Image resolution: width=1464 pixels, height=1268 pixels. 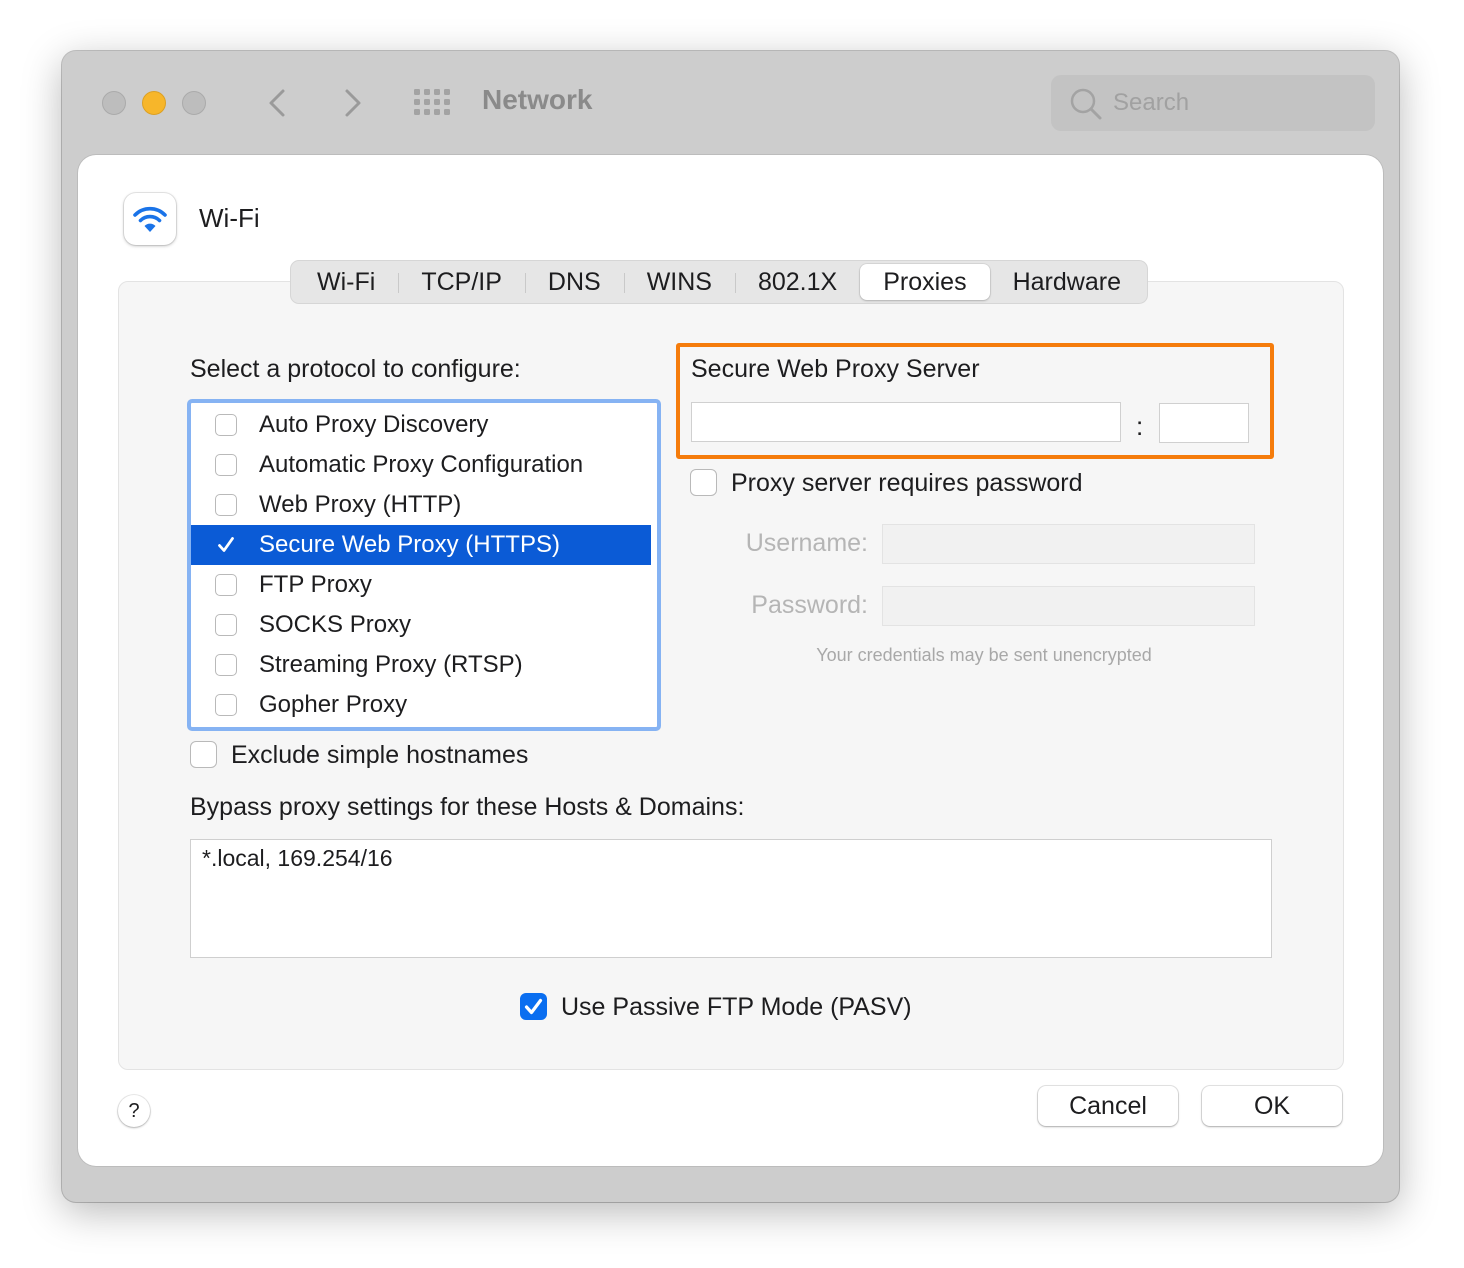 What do you see at coordinates (346, 282) in the screenshot?
I see `tab-wi-fi: Wi-Fi` at bounding box center [346, 282].